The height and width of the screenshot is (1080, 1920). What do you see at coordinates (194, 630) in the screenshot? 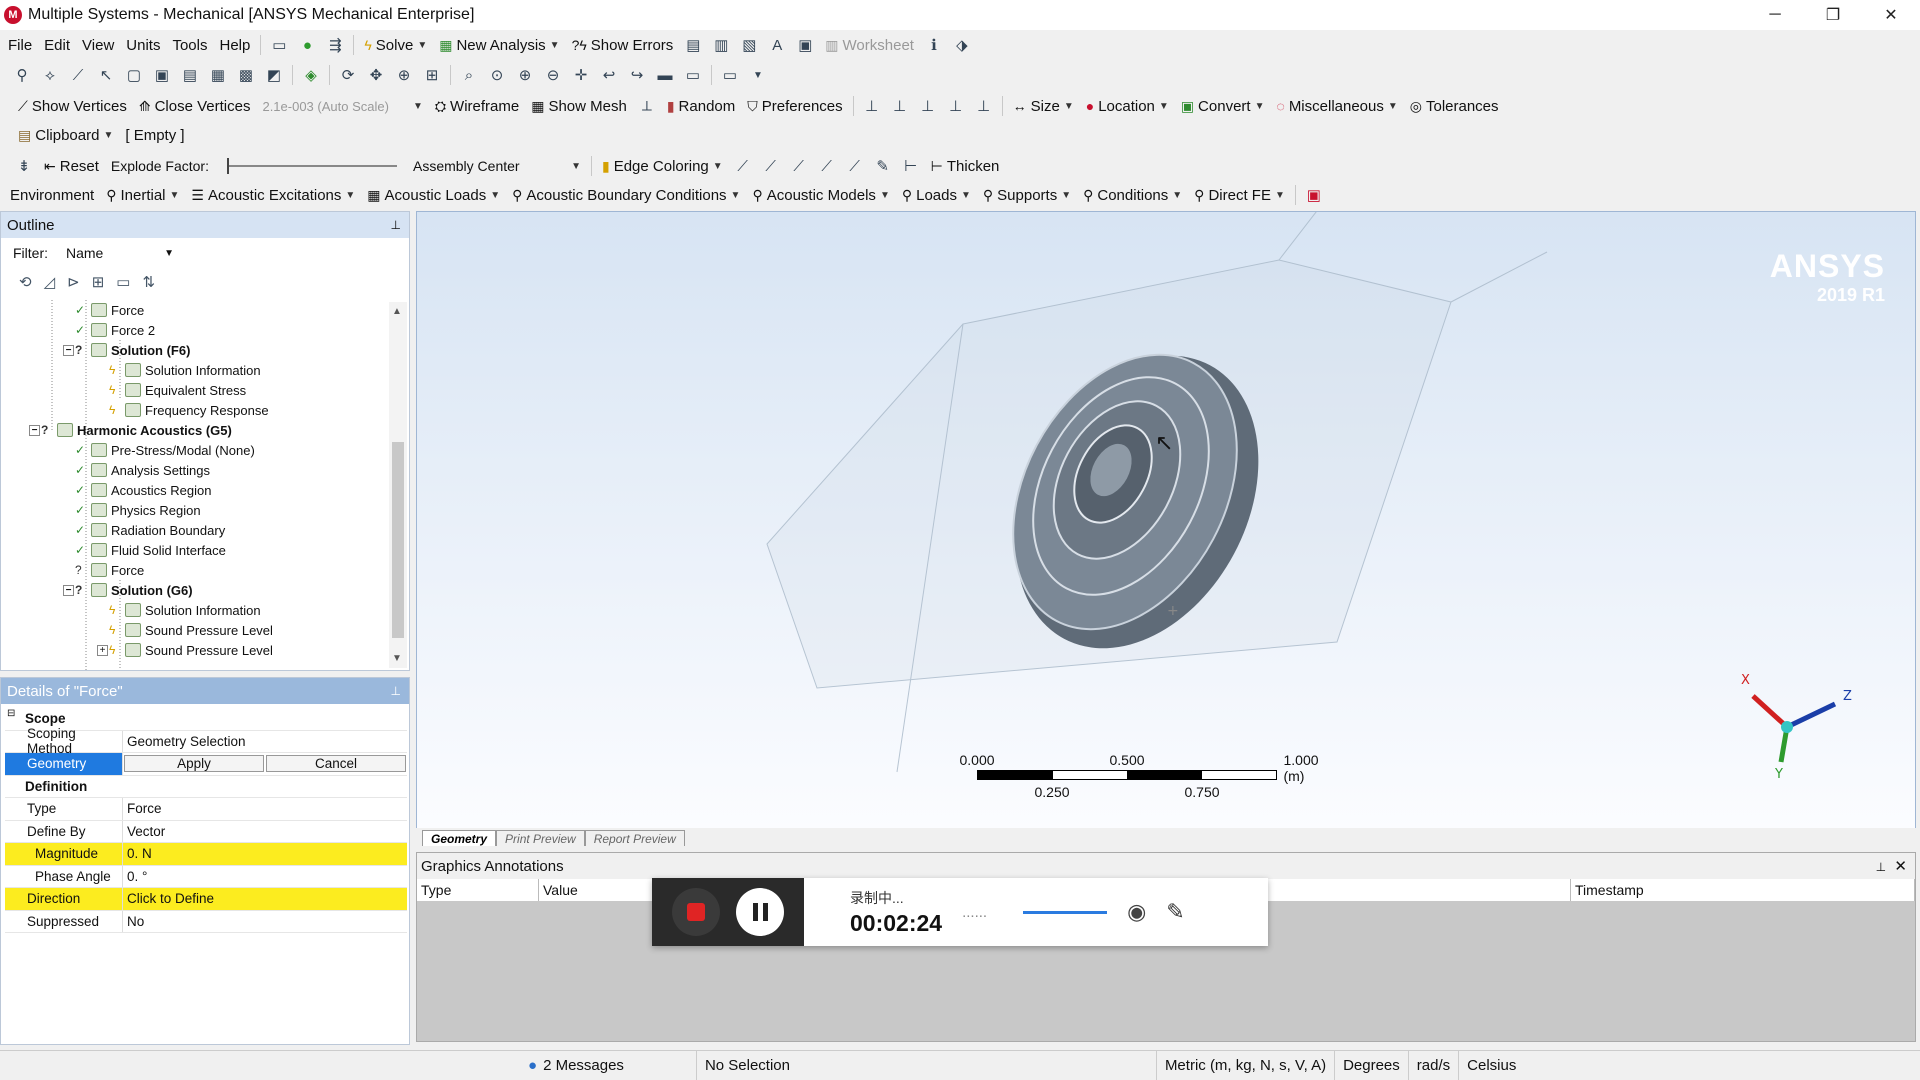
I see `tree-item: ϟ Sound Pressure Level` at bounding box center [194, 630].